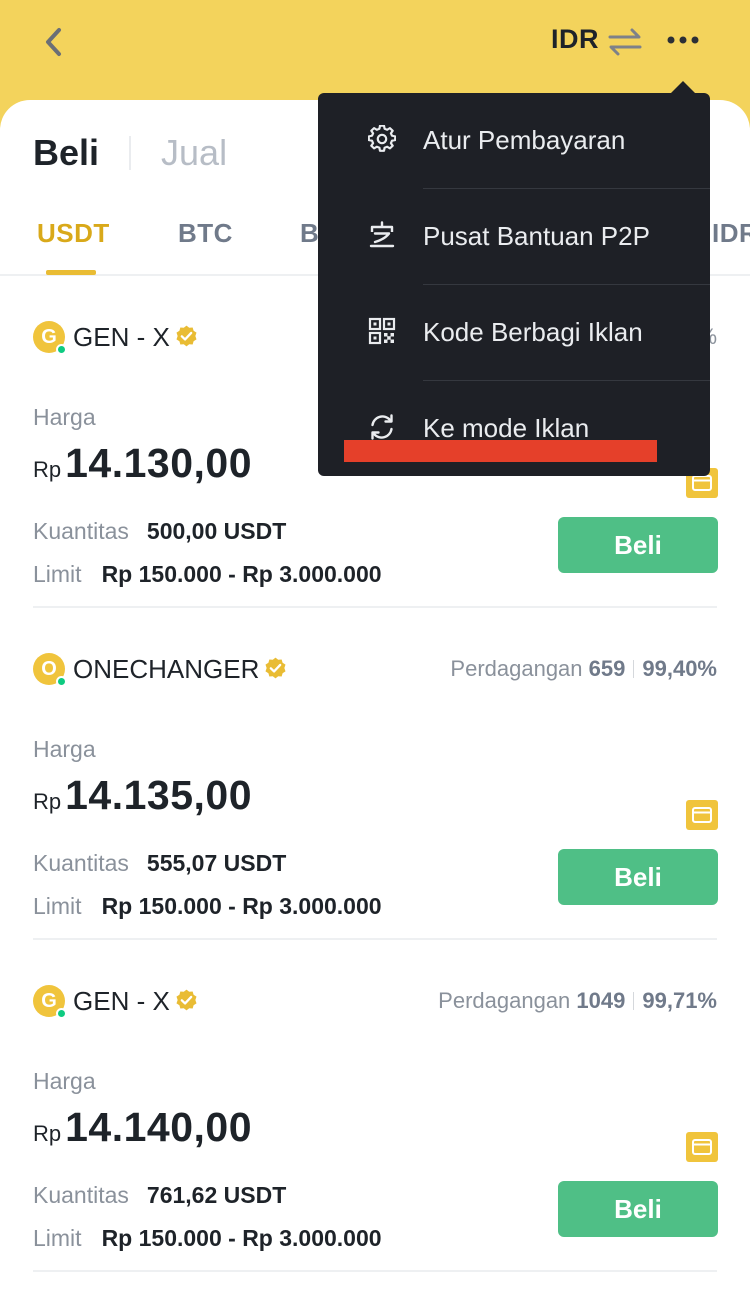 The image size is (750, 1291). What do you see at coordinates (601, 1000) in the screenshot?
I see `trades-count: 1049` at bounding box center [601, 1000].